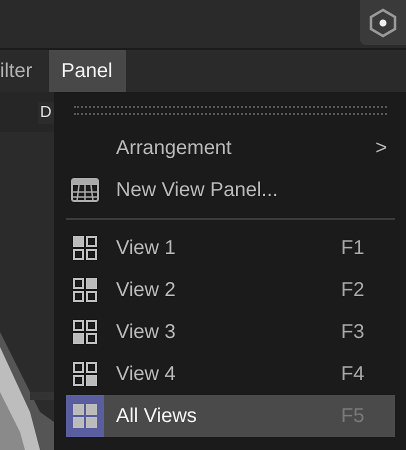 This screenshot has width=406, height=450. I want to click on shortcut-label: F3, so click(353, 332).